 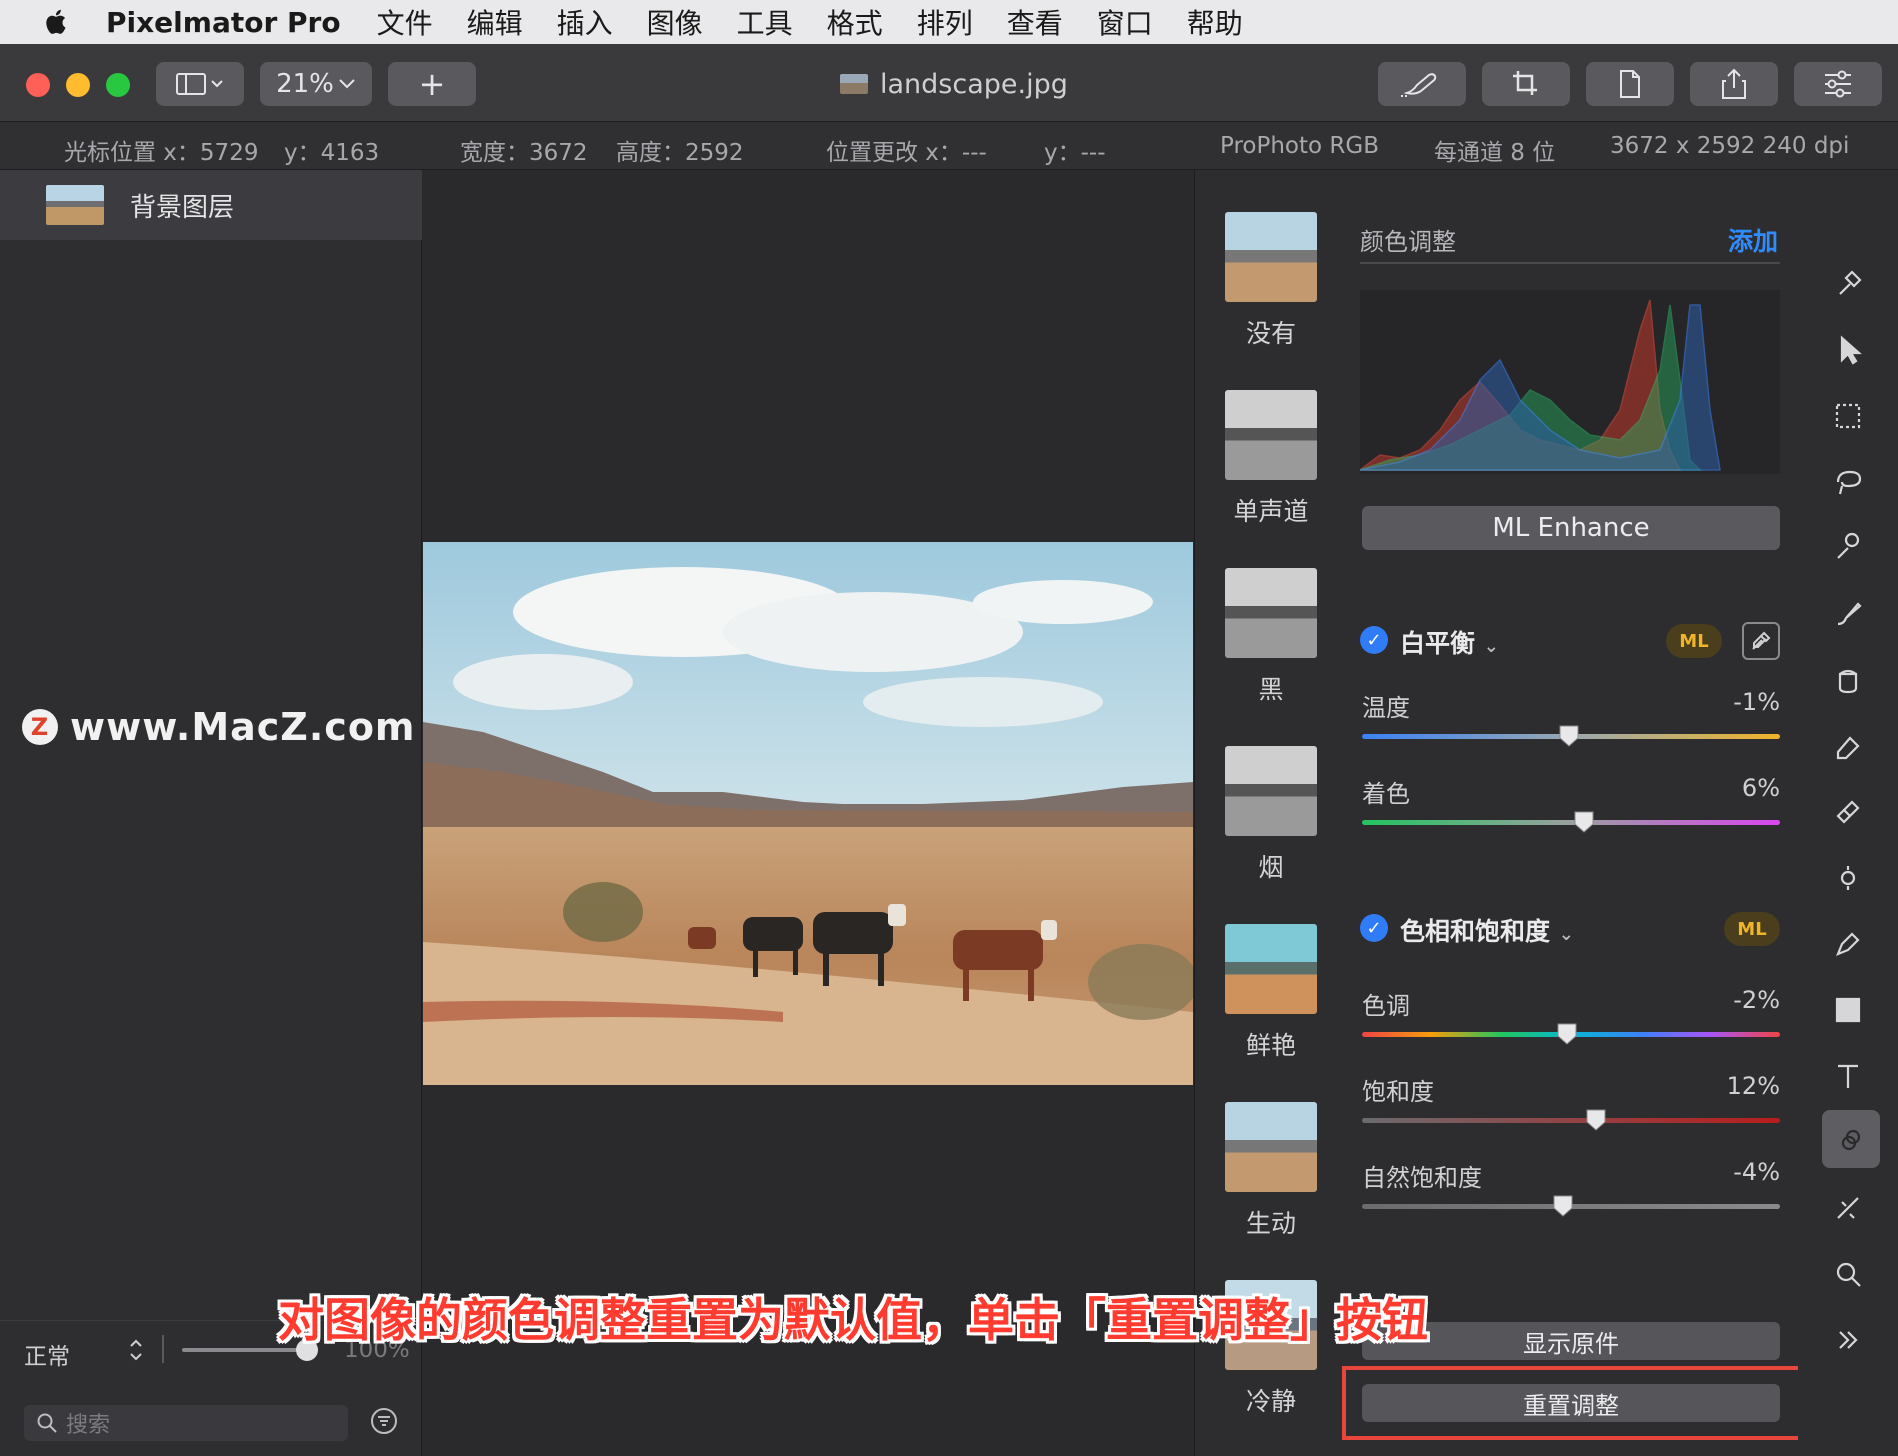 I want to click on search-icon, so click(x=47, y=1423).